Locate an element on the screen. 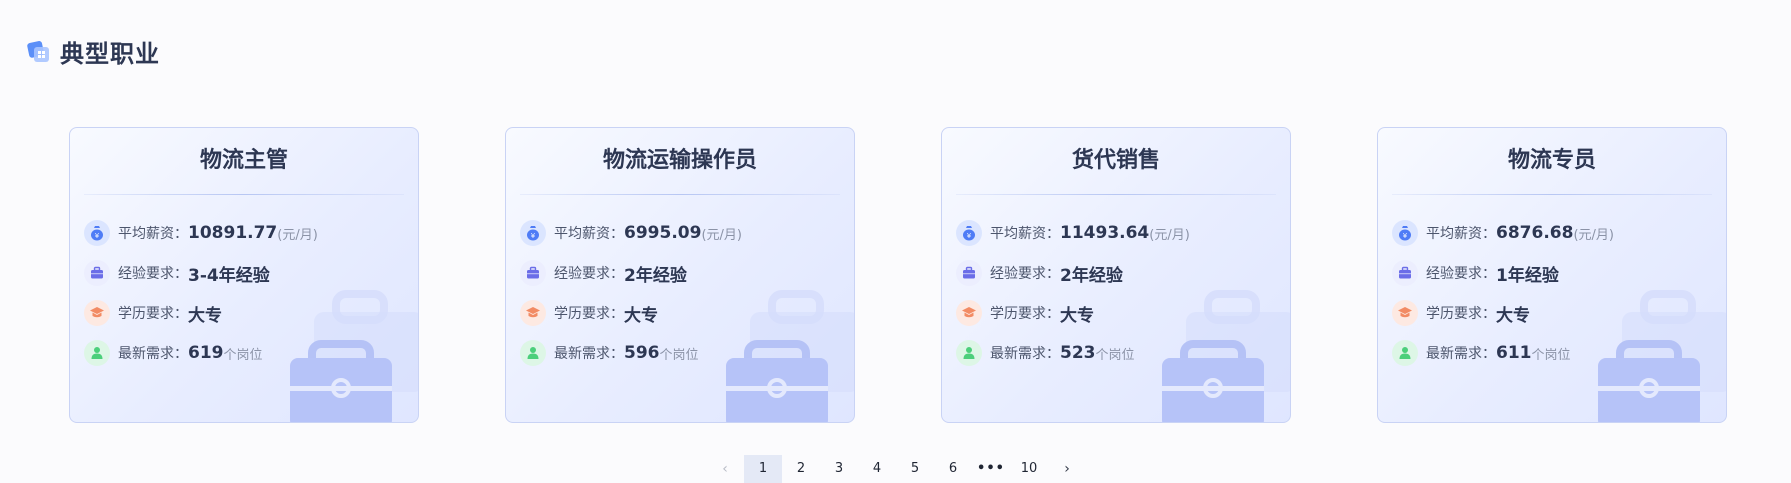 The image size is (1791, 483). page-4-button: 4 is located at coordinates (877, 469).